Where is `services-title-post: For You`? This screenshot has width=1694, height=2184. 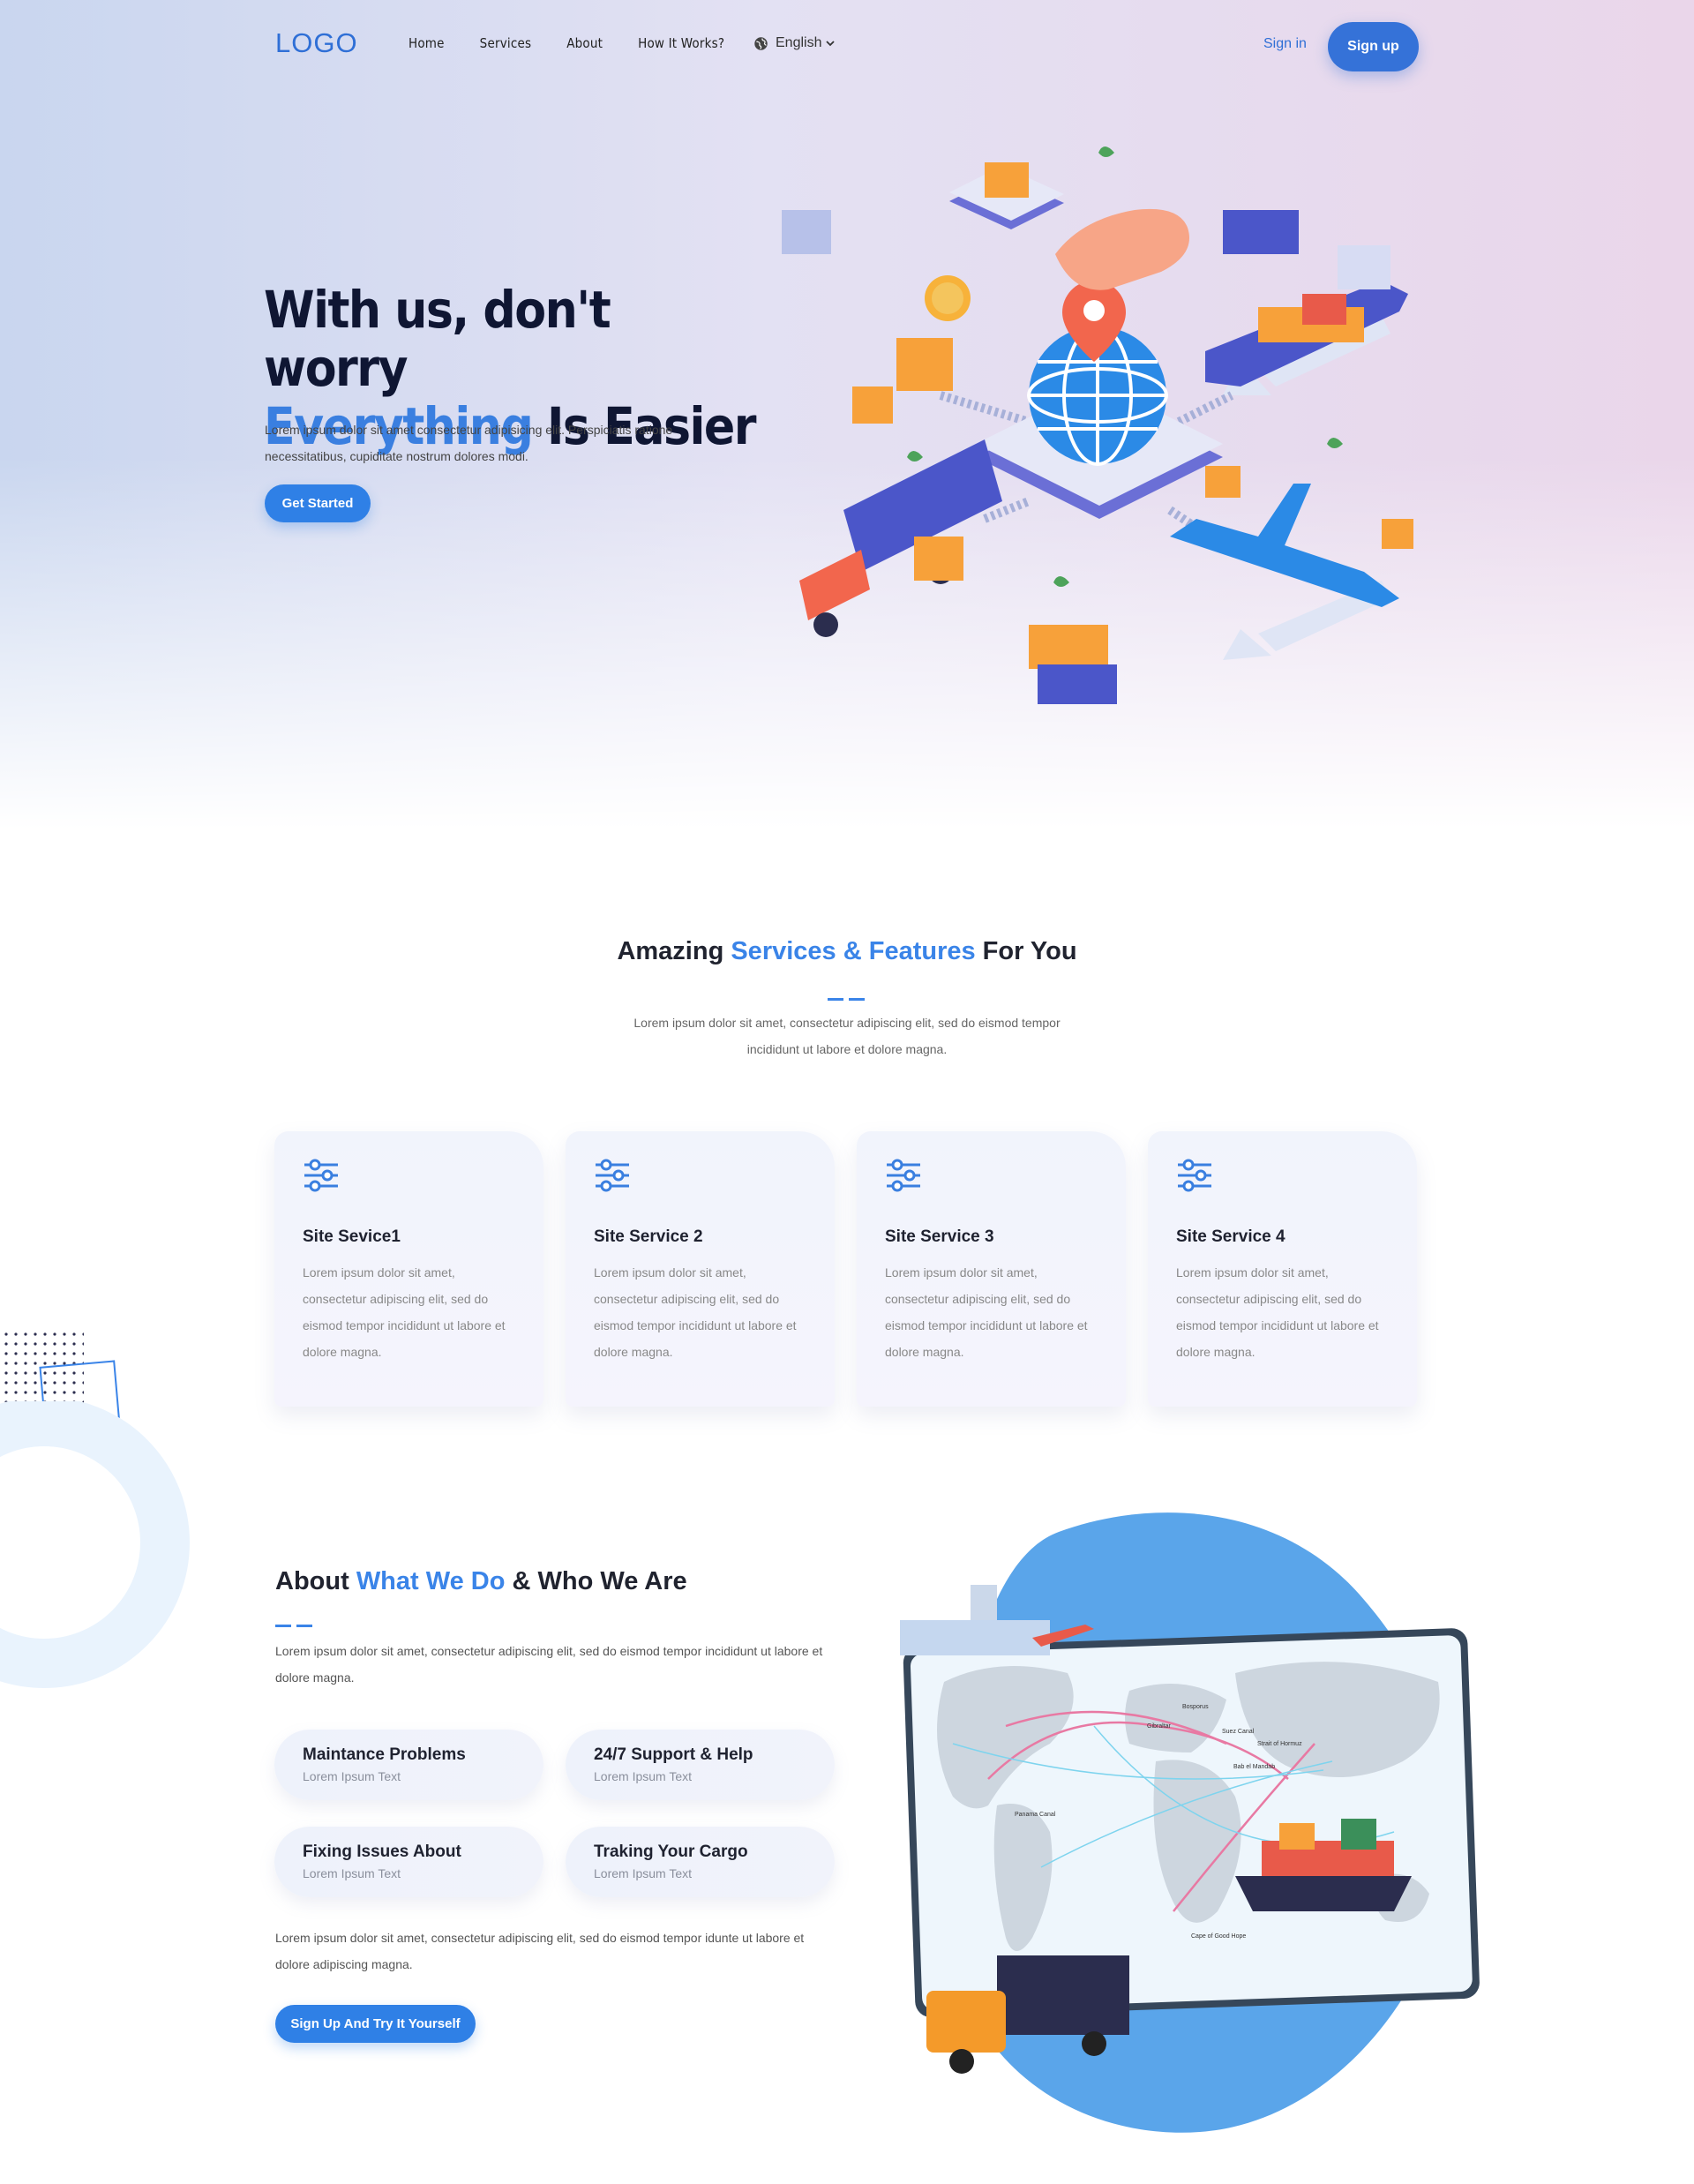 services-title-post: For You is located at coordinates (1026, 951).